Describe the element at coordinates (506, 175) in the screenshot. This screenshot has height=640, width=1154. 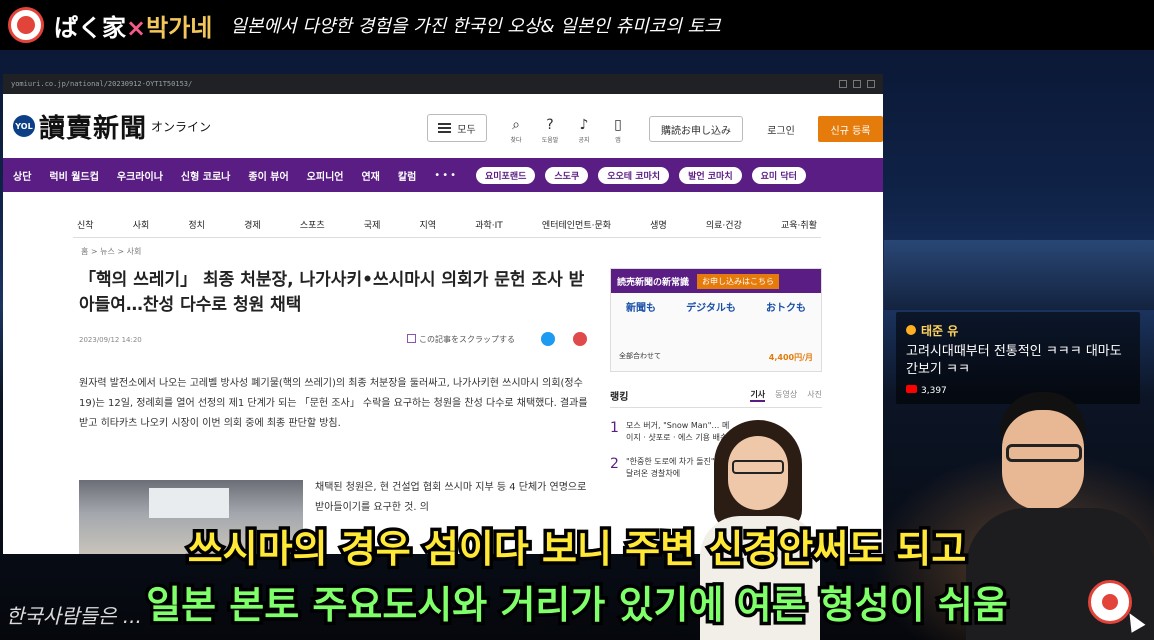
I see `nav-pill-yomiporand: 요미포랜드` at that location.